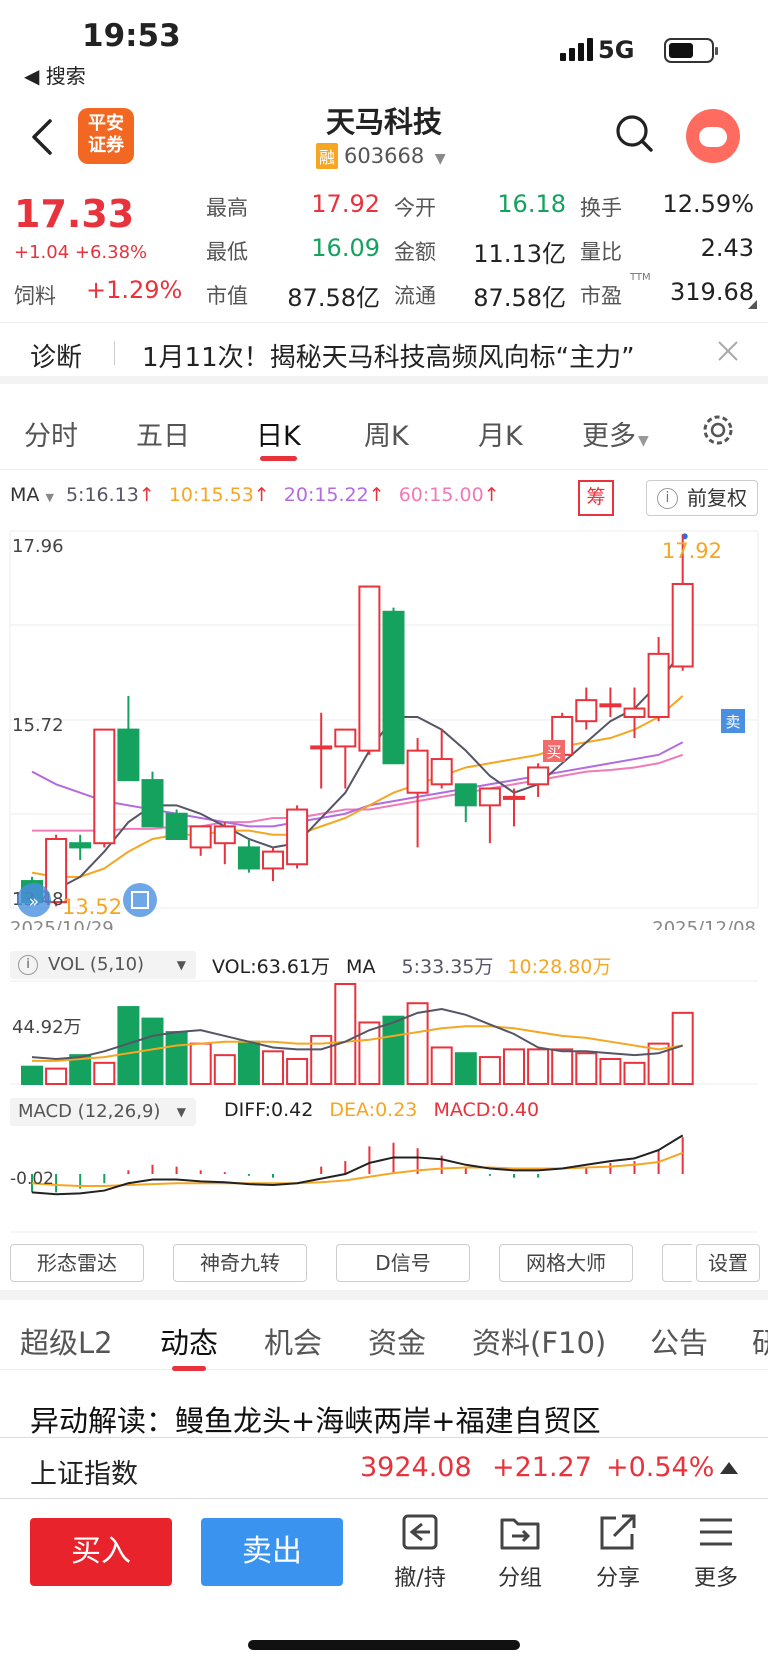 The image size is (768, 1663). What do you see at coordinates (189, 1345) in the screenshot?
I see `tab-dynamics: 动态` at bounding box center [189, 1345].